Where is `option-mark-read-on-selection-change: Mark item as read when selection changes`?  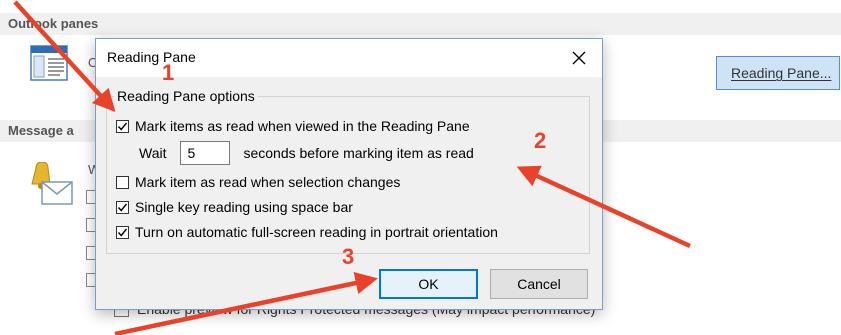
option-mark-read-on-selection-change: Mark item as read when selection changes is located at coordinates (258, 182).